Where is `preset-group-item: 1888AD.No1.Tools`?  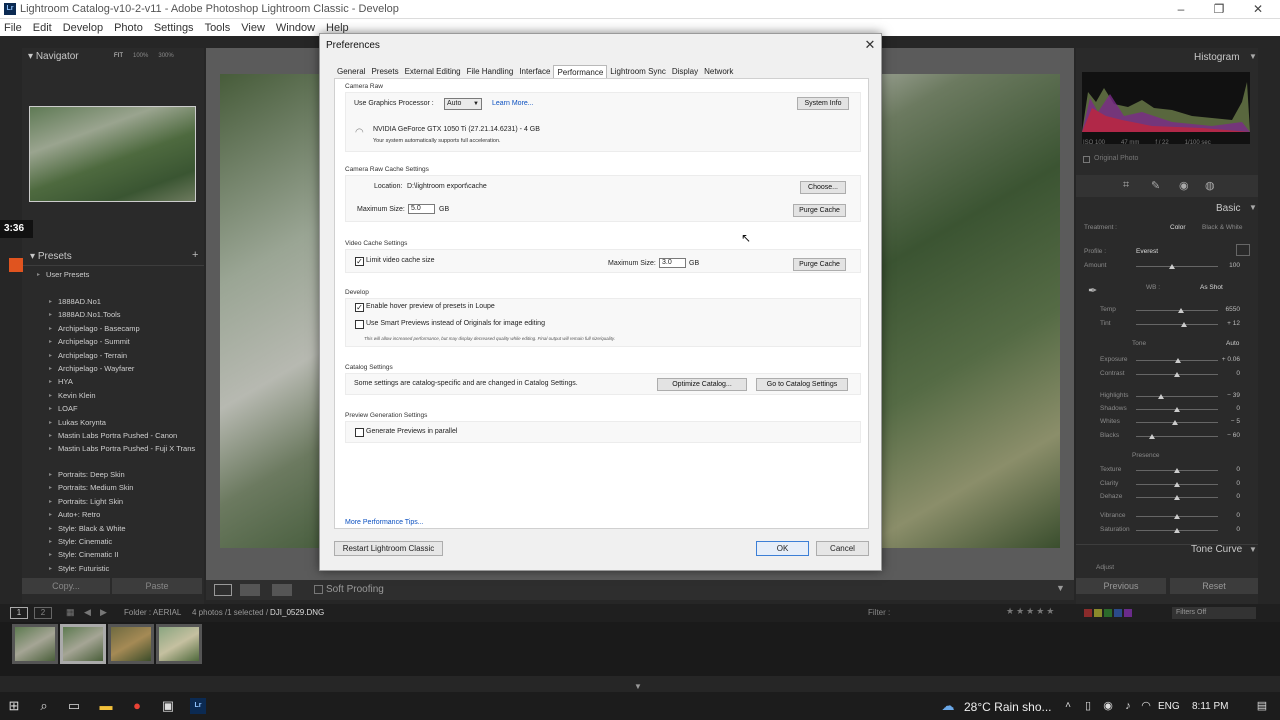 preset-group-item: 1888AD.No1.Tools is located at coordinates (84, 314).